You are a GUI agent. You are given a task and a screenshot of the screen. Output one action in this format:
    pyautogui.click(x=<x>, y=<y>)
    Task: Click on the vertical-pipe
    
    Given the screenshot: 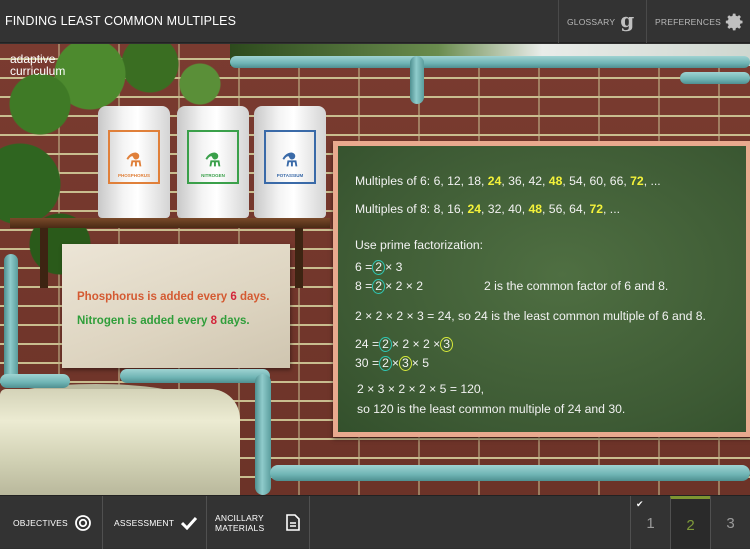 What is the action you would take?
    pyautogui.click(x=417, y=80)
    